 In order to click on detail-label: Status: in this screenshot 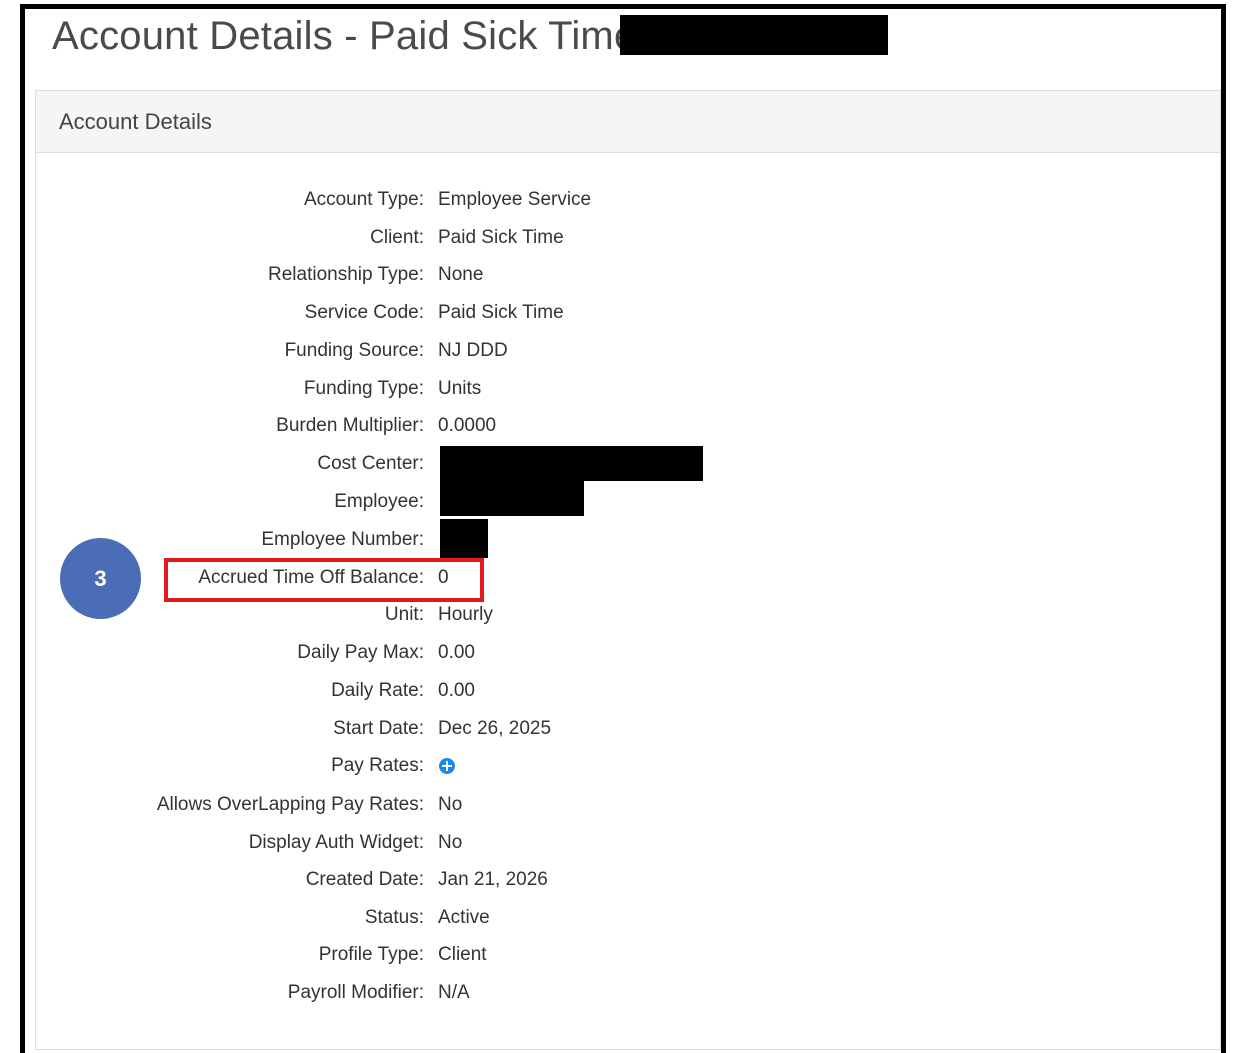, I will do `click(394, 917)`.